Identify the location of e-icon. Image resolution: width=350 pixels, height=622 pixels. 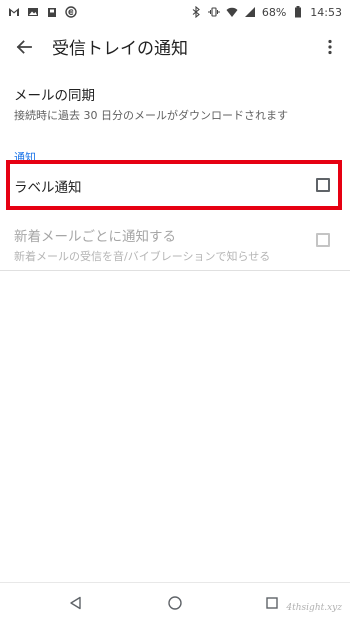
(71, 12).